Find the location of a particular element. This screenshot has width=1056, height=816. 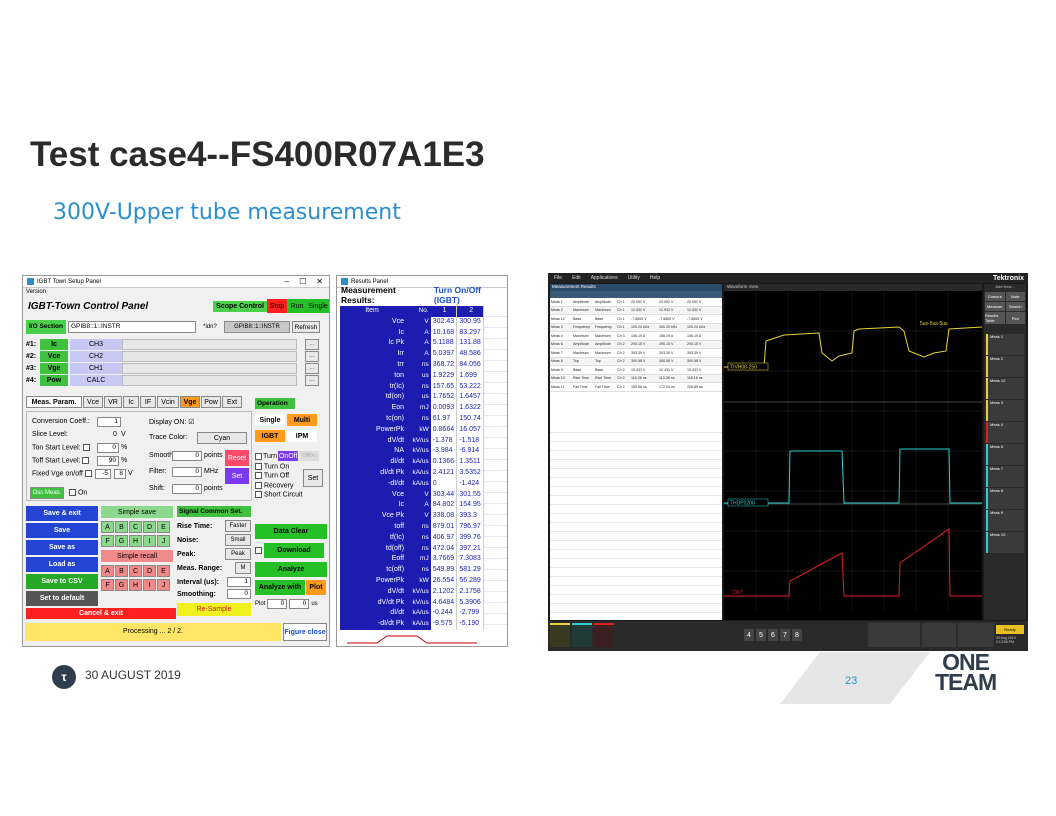

igbt-button: IGBT is located at coordinates (270, 436).